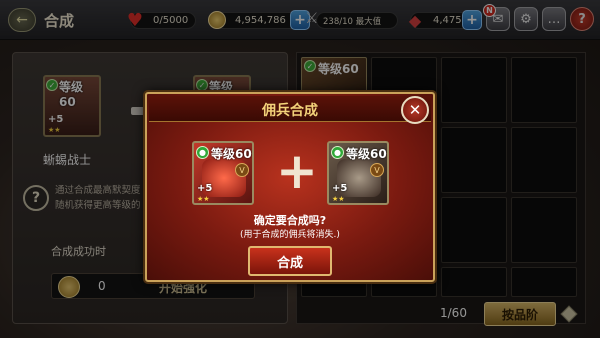 The image size is (600, 338). Describe the element at coordinates (358, 173) in the screenshot. I see `merge-card-right: ● 等级60 V +5 ★★` at that location.